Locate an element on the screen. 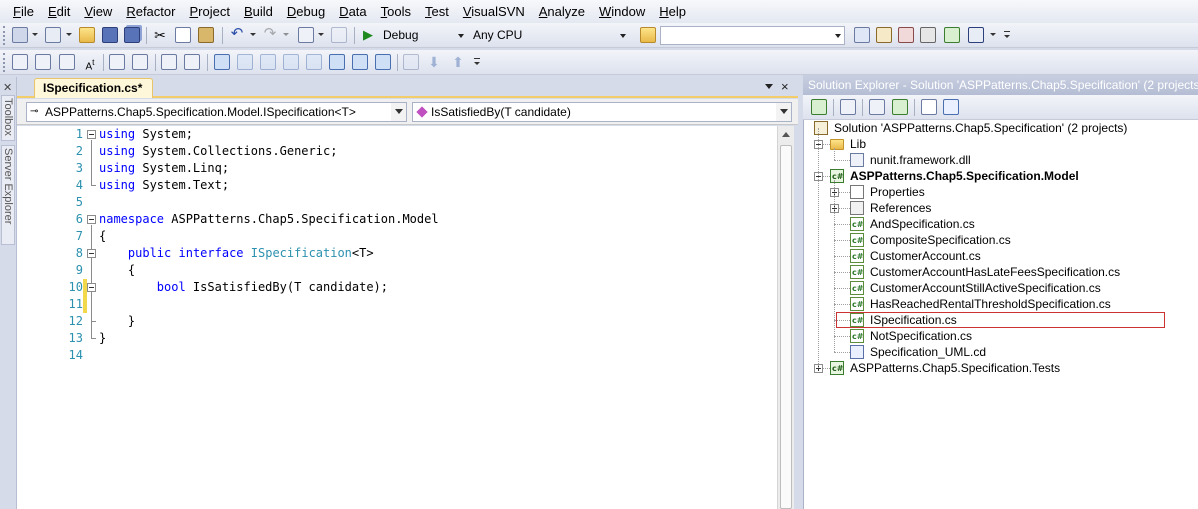  code-line: 10 bool IsSatisfiedBy(T candidate); is located at coordinates (397, 287).